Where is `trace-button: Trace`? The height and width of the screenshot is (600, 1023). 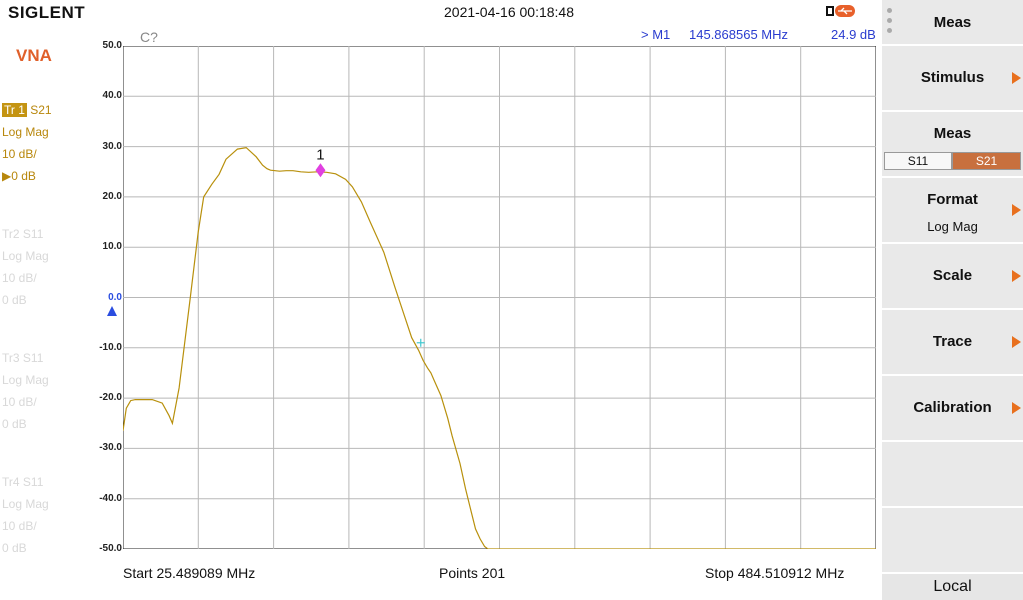
trace-button: Trace is located at coordinates (952, 343).